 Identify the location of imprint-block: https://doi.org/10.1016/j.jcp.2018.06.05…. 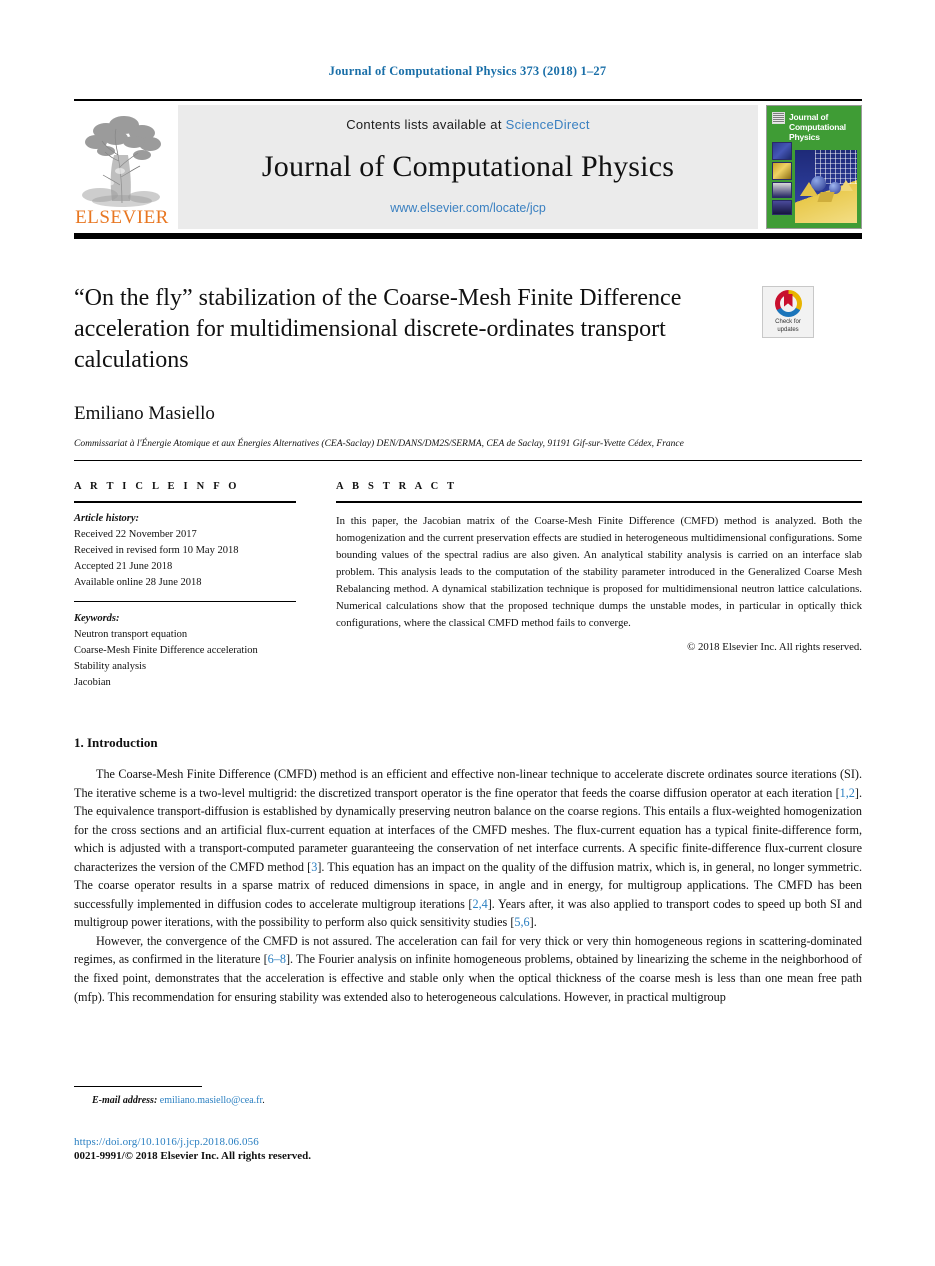
(334, 1149).